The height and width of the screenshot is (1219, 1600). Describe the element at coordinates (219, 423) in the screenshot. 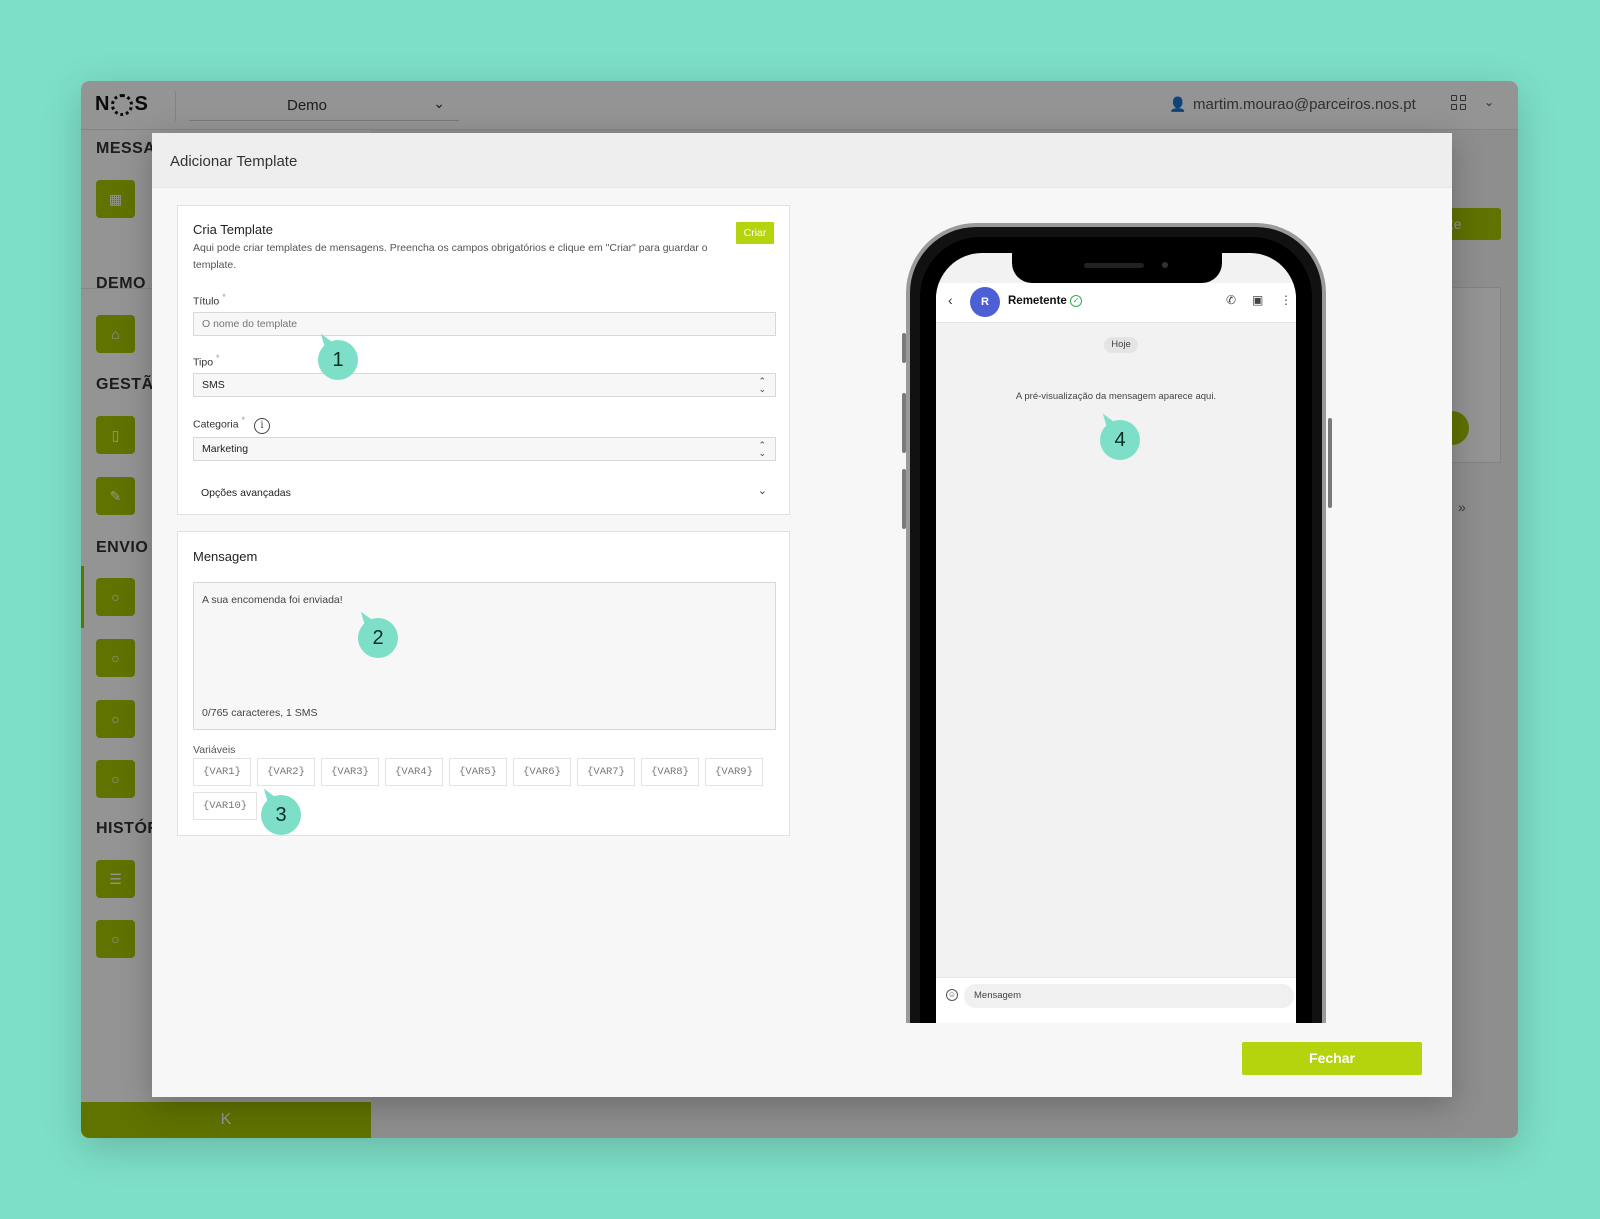

I see `category-label: Categoria *` at that location.